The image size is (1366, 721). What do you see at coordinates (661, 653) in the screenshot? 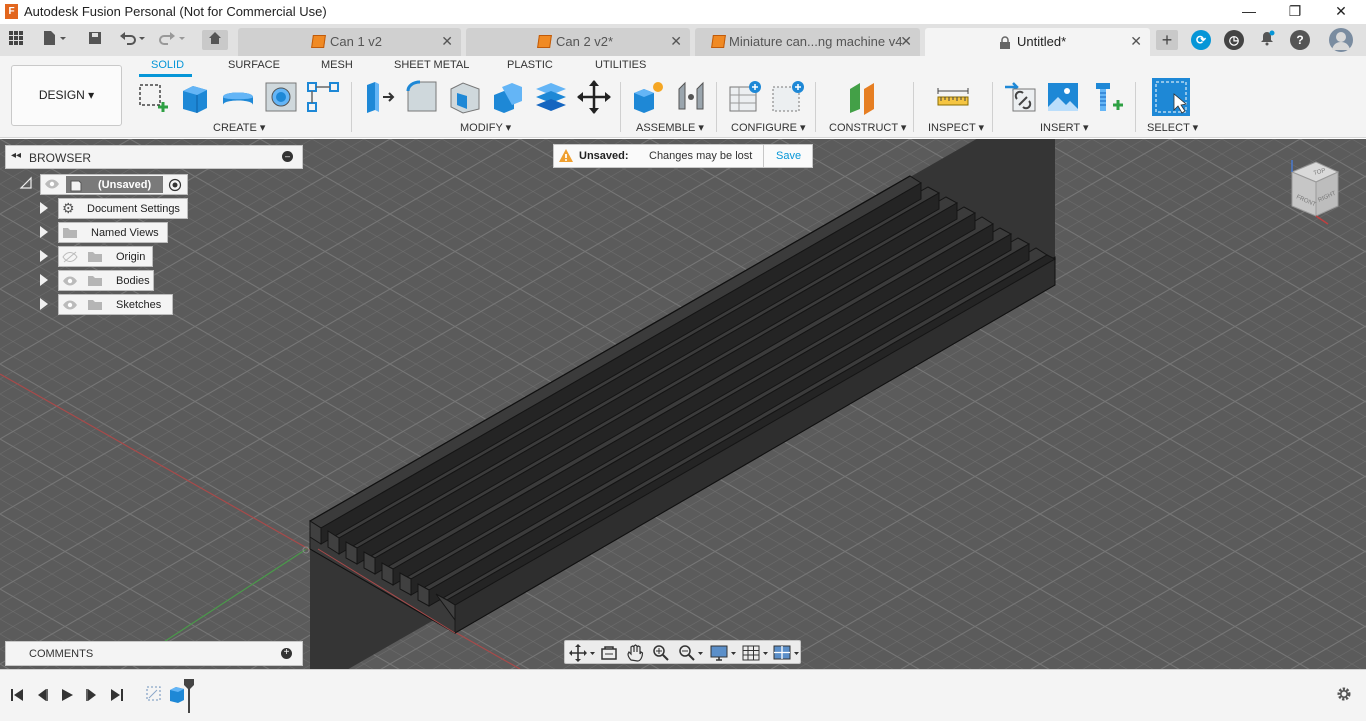
I see `zoom-icon` at bounding box center [661, 653].